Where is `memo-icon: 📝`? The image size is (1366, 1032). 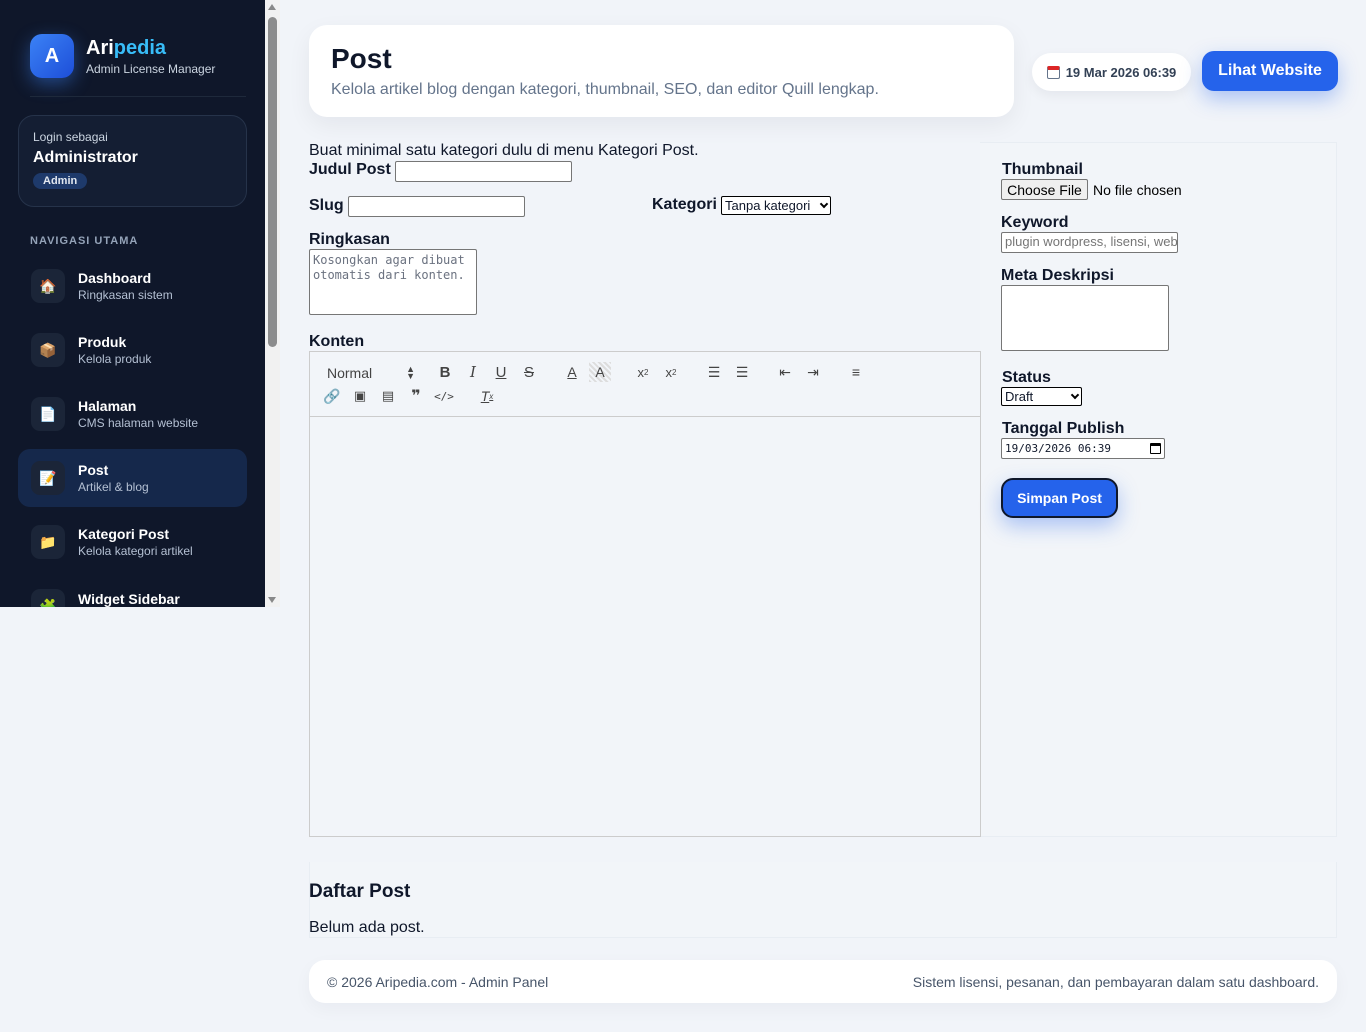 memo-icon: 📝 is located at coordinates (48, 478).